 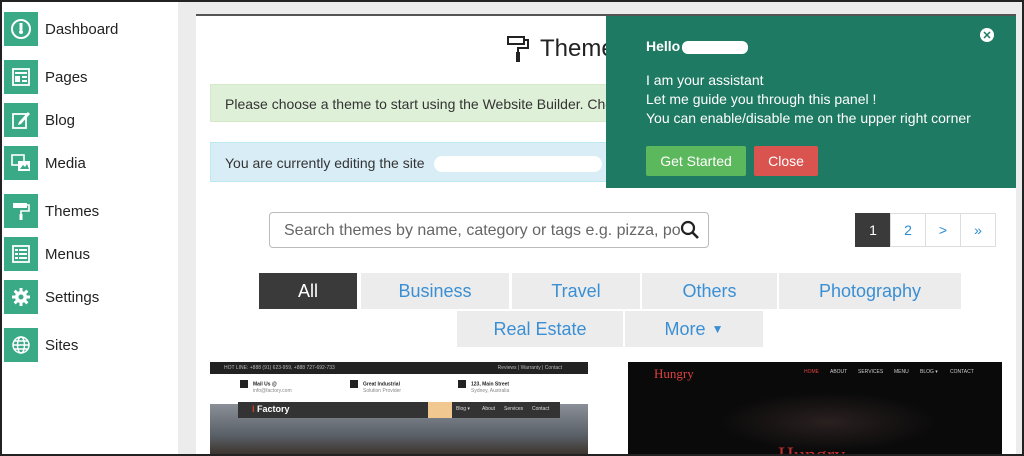 I want to click on sidebar-item-label: Dashboard, so click(x=82, y=29).